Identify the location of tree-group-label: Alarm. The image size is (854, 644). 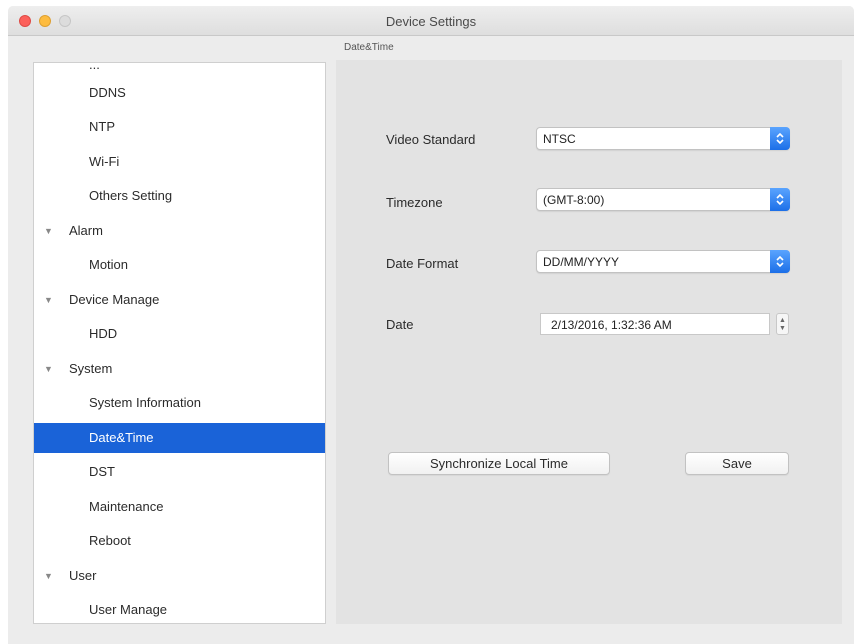
(86, 230).